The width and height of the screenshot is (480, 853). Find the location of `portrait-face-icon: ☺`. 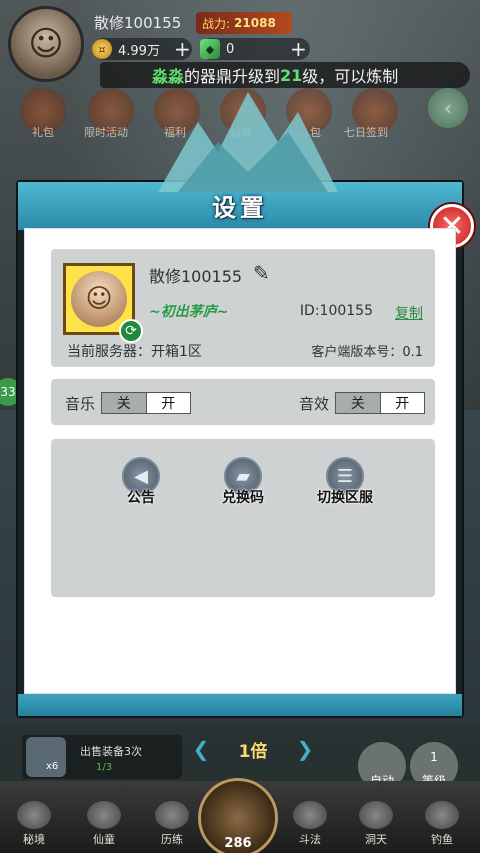

portrait-face-icon: ☺ is located at coordinates (99, 299).